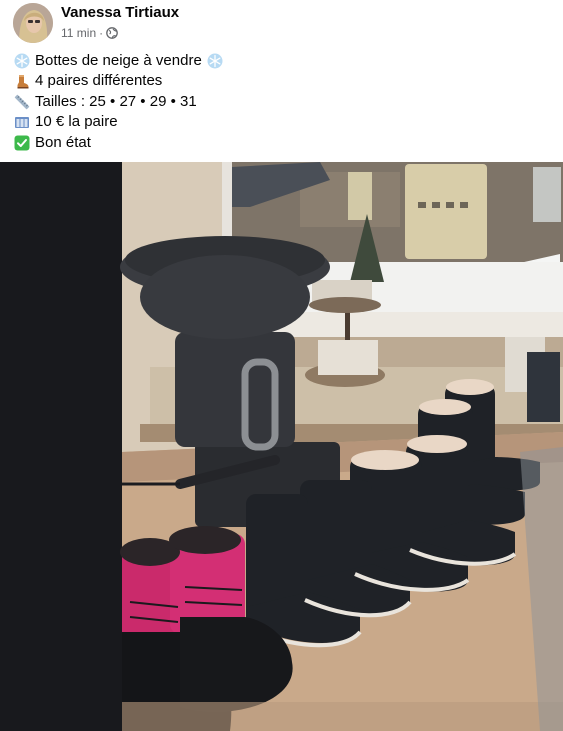 The image size is (563, 731). What do you see at coordinates (281, 24) in the screenshot?
I see `post-header: Vanessa Tirtiaux 11 min ·` at bounding box center [281, 24].